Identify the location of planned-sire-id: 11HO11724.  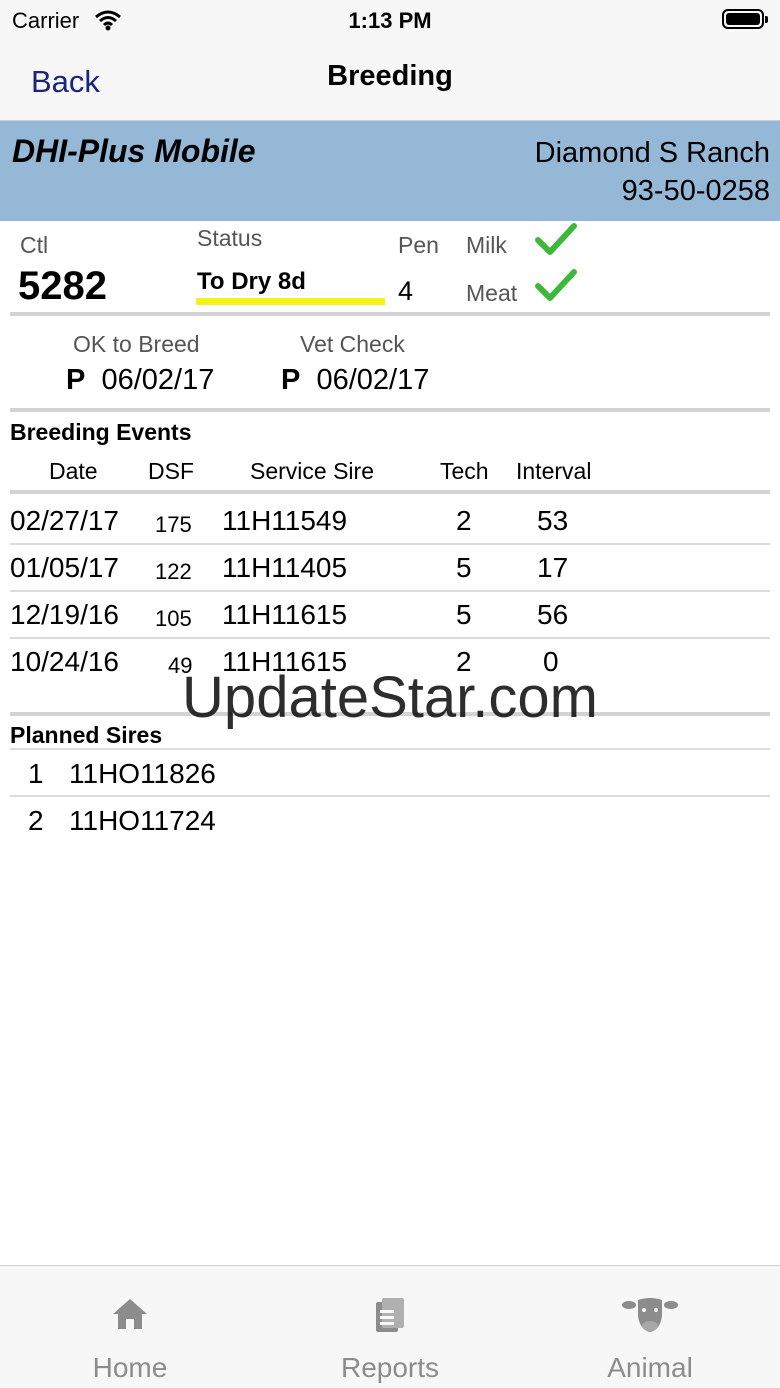
(142, 820).